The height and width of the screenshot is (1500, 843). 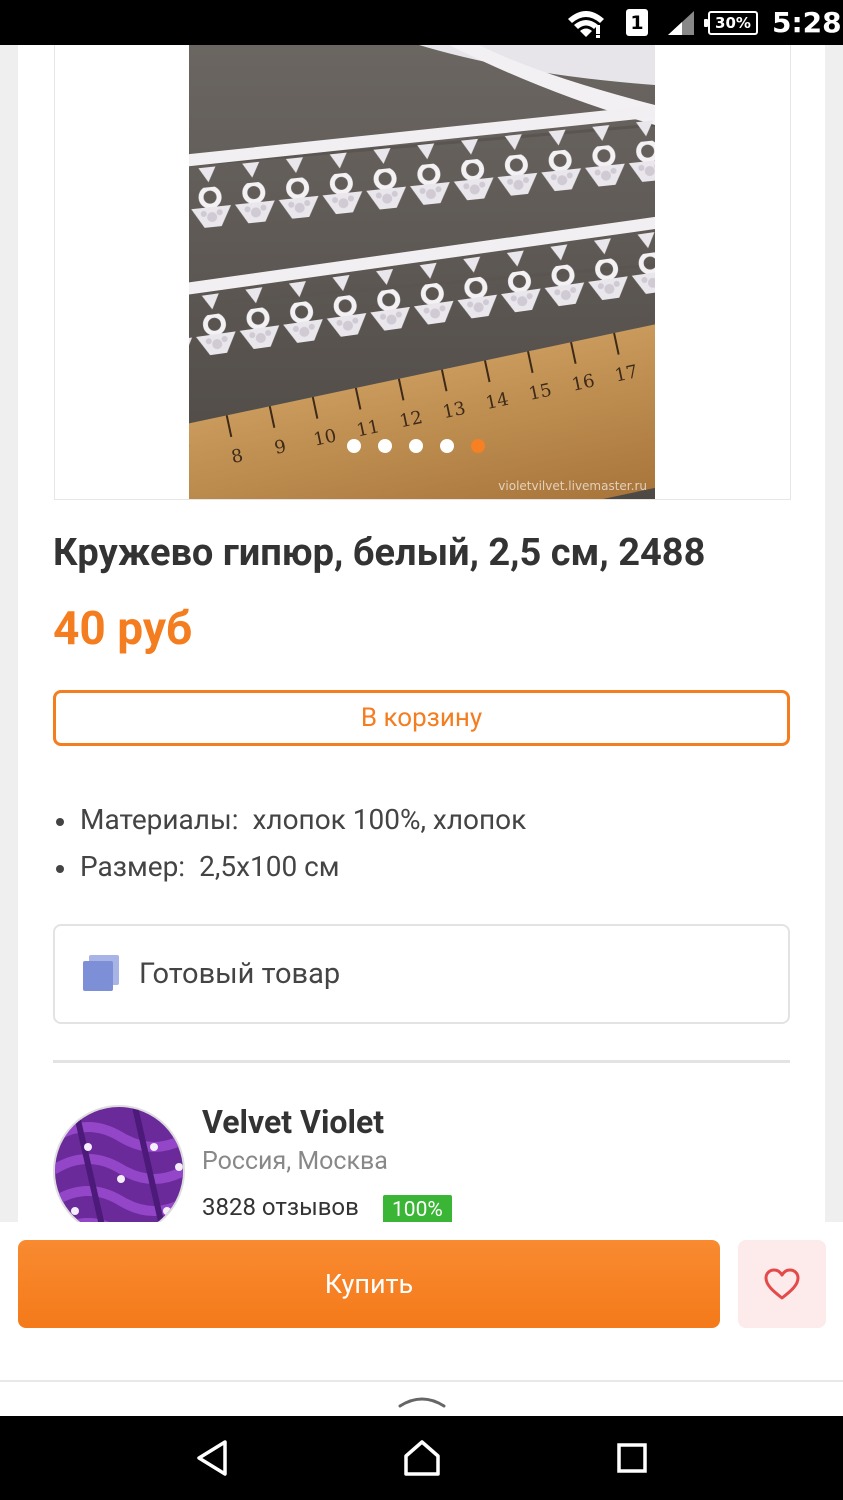 I want to click on shop-location: Россия, Москва, so click(x=295, y=1161).